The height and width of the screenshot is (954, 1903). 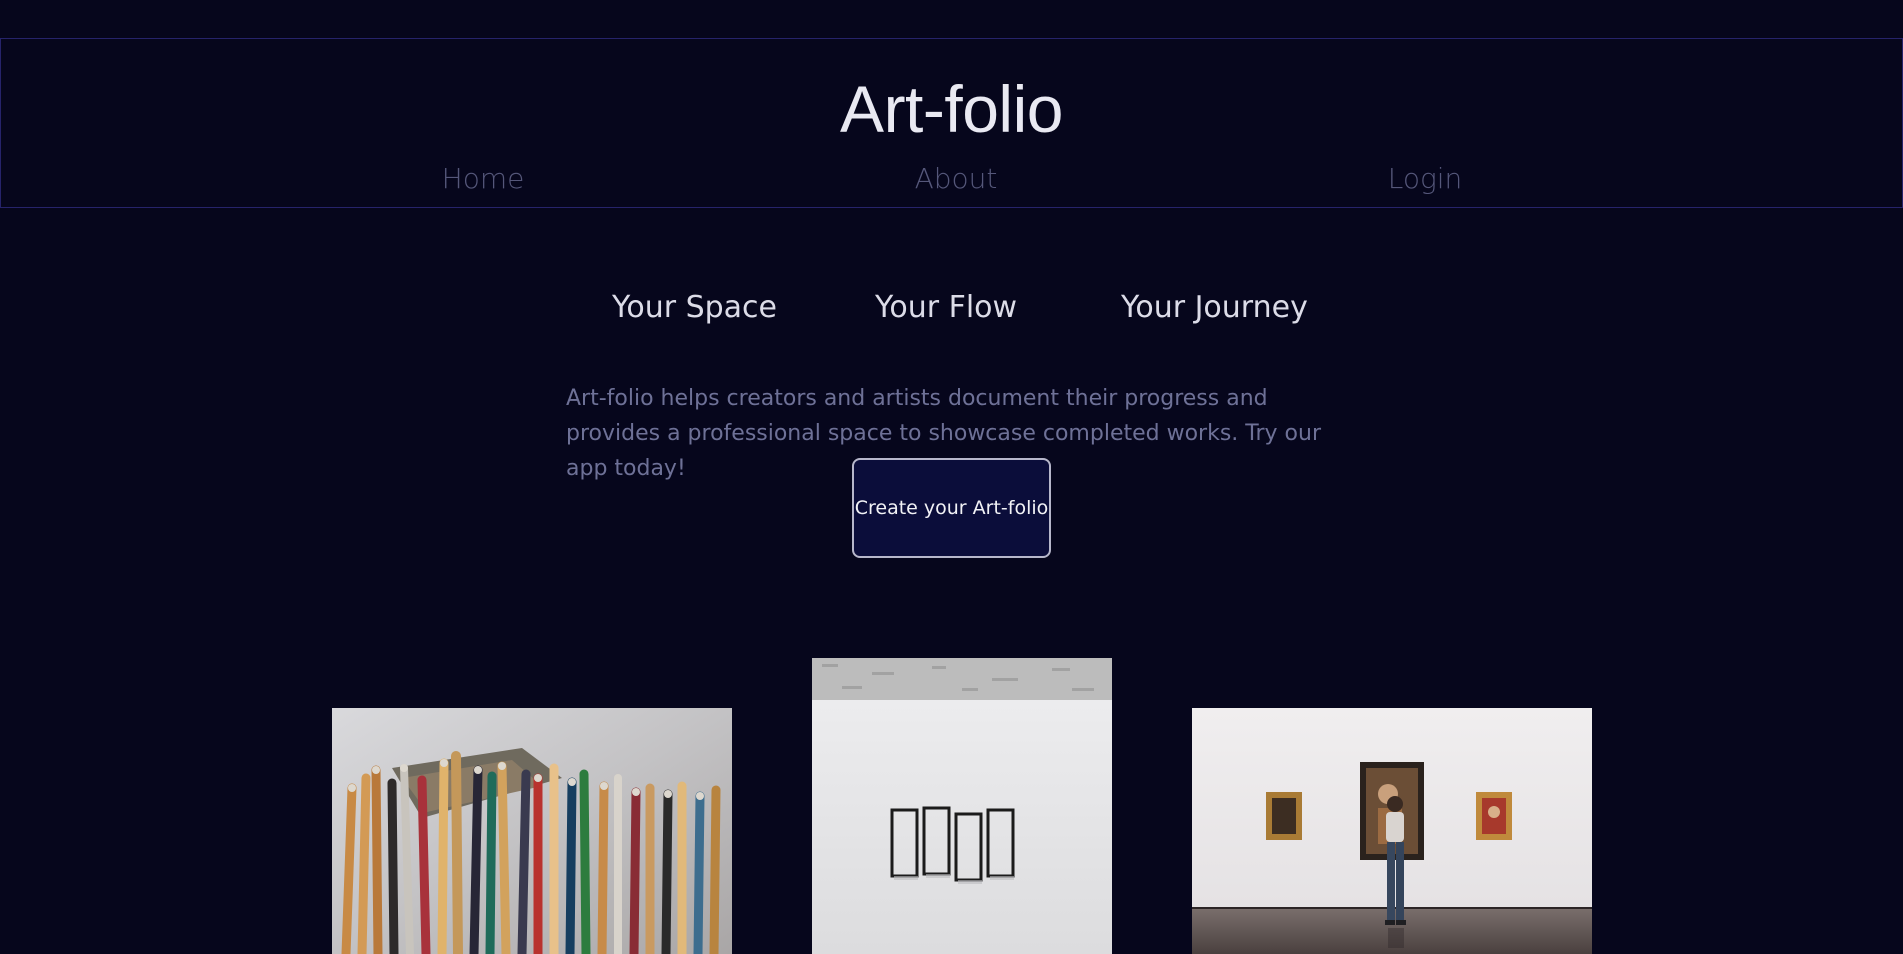 I want to click on tagline-your-space: Your Space, so click(x=694, y=307).